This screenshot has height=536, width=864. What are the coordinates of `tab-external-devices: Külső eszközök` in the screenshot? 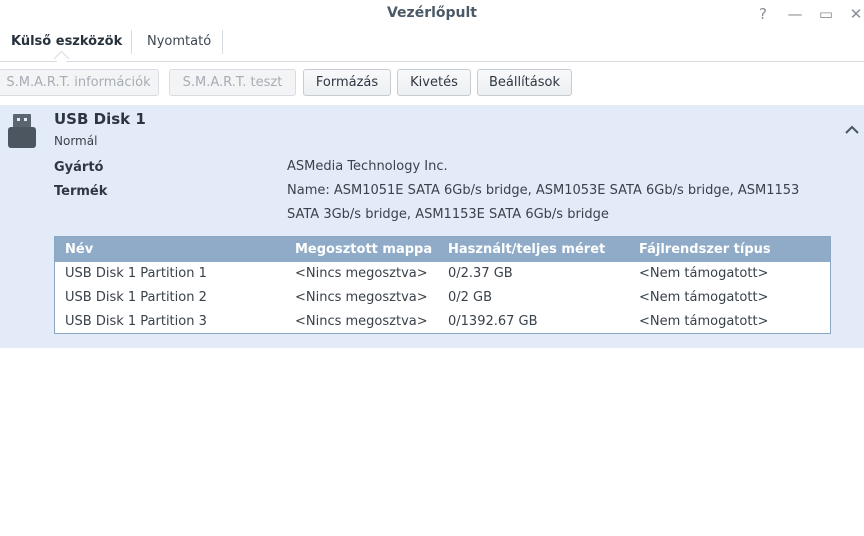 It's located at (66, 41).